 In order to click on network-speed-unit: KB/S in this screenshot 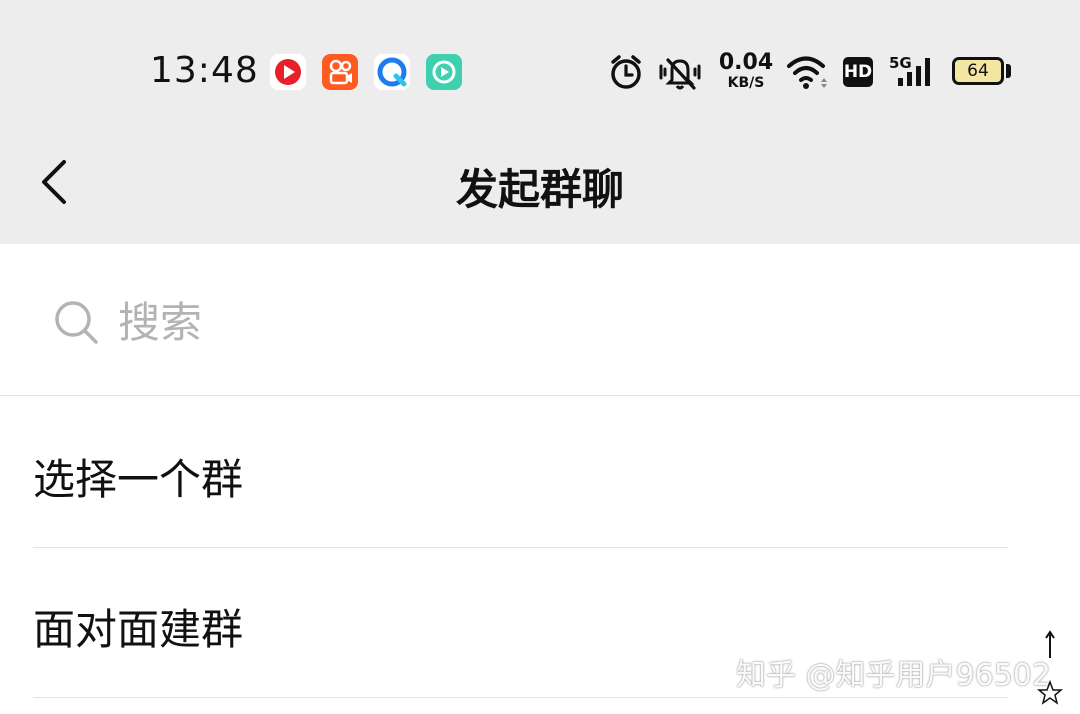, I will do `click(746, 83)`.